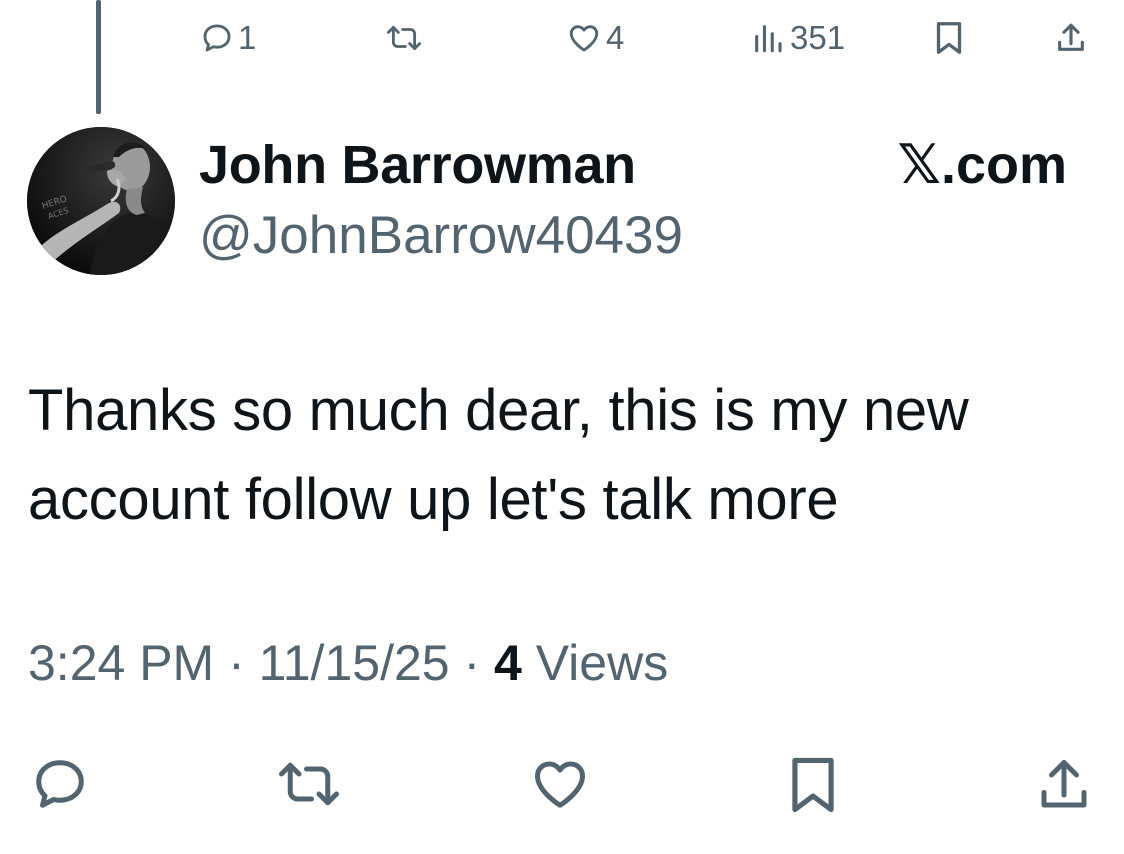  I want to click on like-action: 4, so click(595, 38).